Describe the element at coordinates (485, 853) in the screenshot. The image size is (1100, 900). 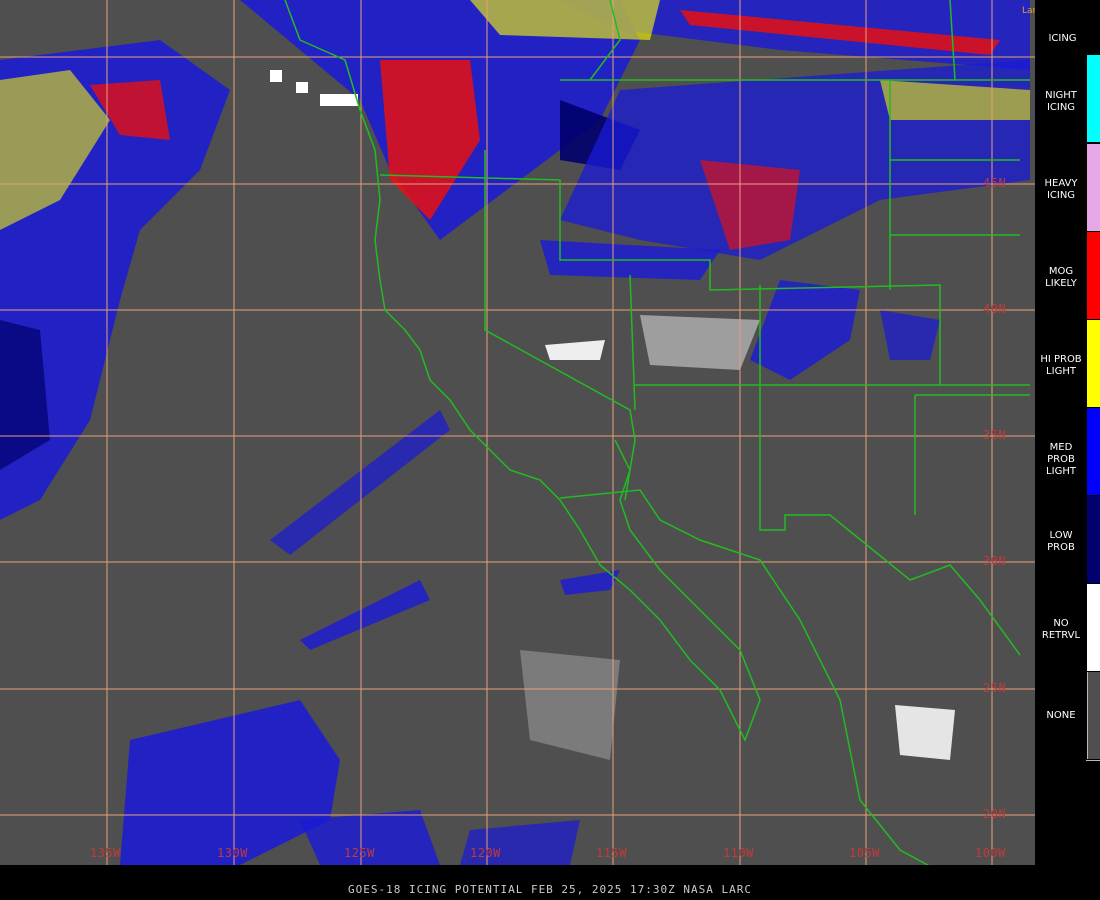
I see `lon-label-120w: 120W` at that location.